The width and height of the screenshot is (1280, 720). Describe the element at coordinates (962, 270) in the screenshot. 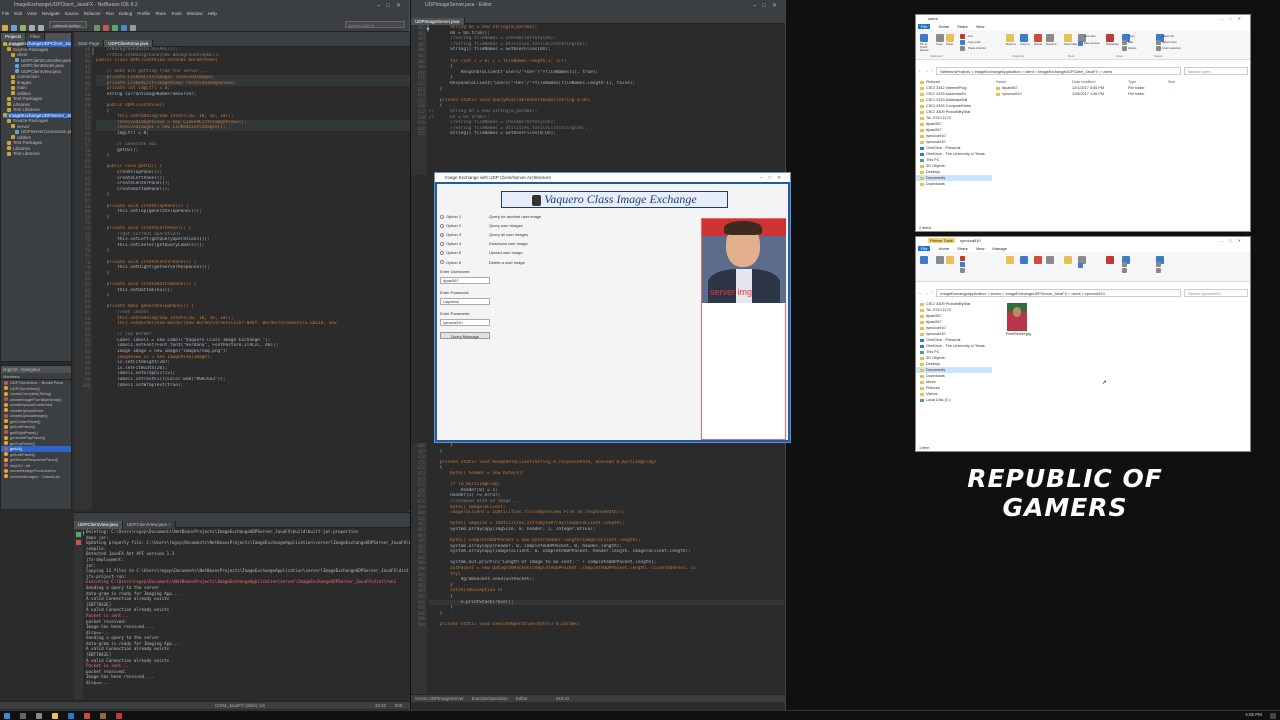

I see `paste-shortcut-icon` at that location.